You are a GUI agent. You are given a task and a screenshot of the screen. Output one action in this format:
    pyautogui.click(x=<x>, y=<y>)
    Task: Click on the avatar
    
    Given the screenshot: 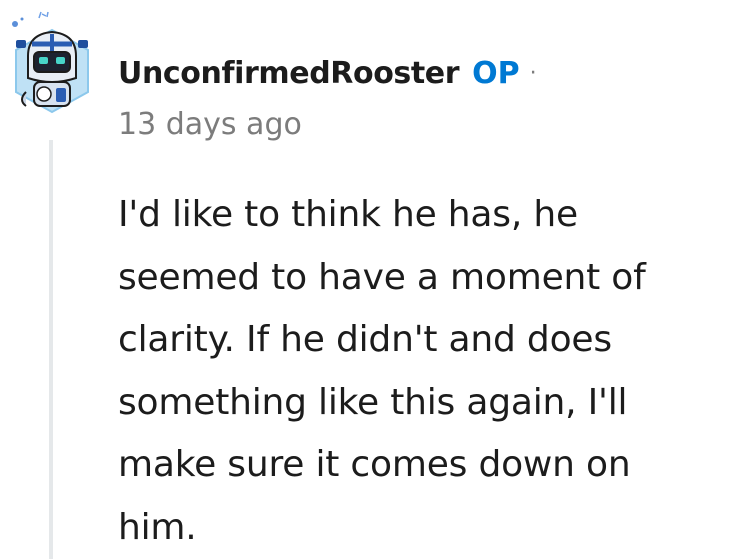 What is the action you would take?
    pyautogui.click(x=52, y=60)
    